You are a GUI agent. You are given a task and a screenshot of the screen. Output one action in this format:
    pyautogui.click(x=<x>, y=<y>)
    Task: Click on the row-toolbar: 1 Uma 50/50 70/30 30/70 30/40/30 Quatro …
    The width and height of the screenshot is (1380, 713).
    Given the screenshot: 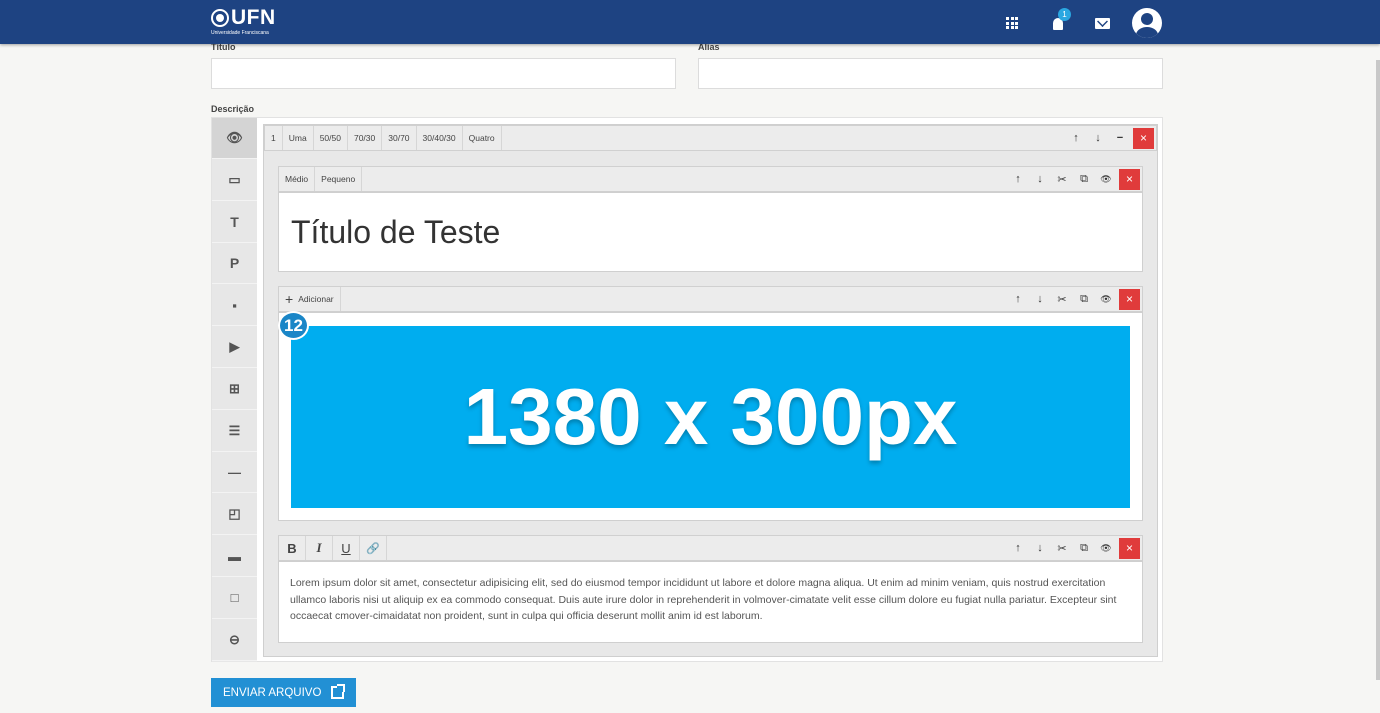 What is the action you would take?
    pyautogui.click(x=710, y=138)
    